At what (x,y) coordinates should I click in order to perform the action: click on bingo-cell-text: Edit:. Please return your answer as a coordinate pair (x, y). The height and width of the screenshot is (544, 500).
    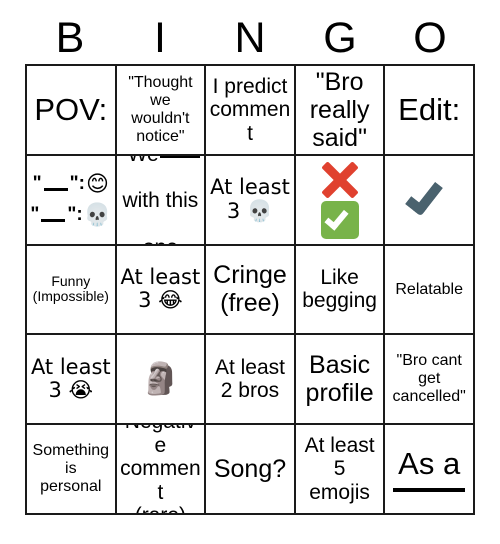
    Looking at the image, I should click on (429, 109).